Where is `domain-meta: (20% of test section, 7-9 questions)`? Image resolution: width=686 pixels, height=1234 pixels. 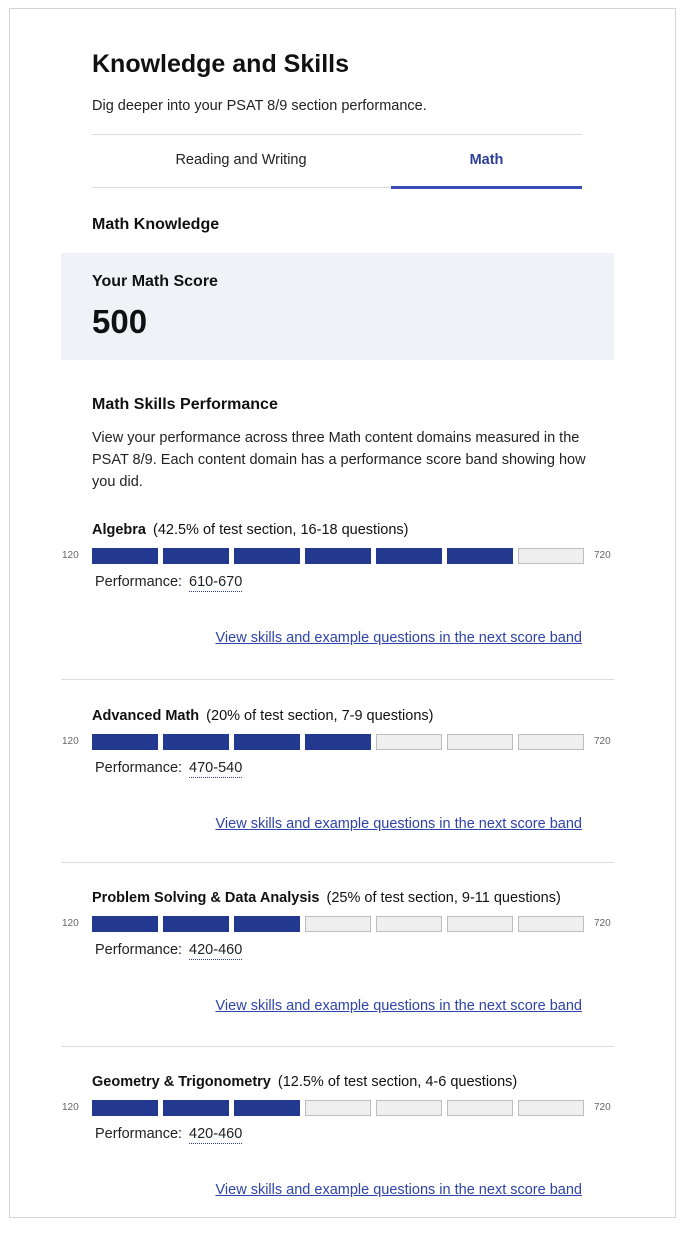
domain-meta: (20% of test section, 7-9 questions) is located at coordinates (320, 716).